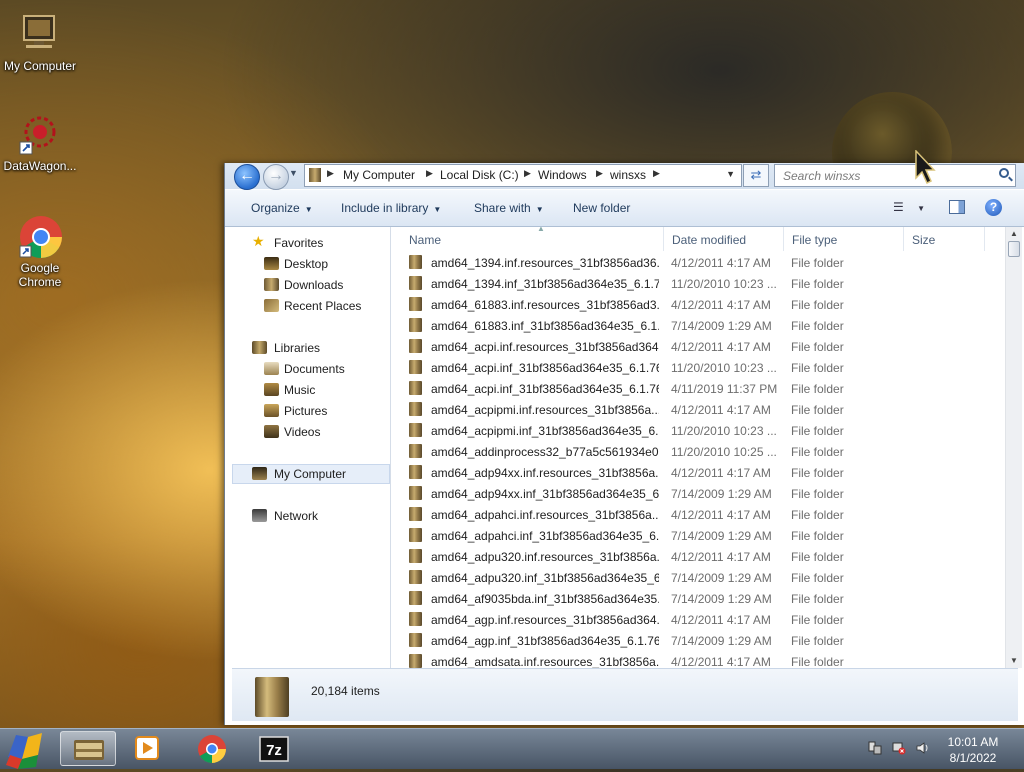  What do you see at coordinates (601, 208) in the screenshot?
I see `new-folder-button: New folder` at bounding box center [601, 208].